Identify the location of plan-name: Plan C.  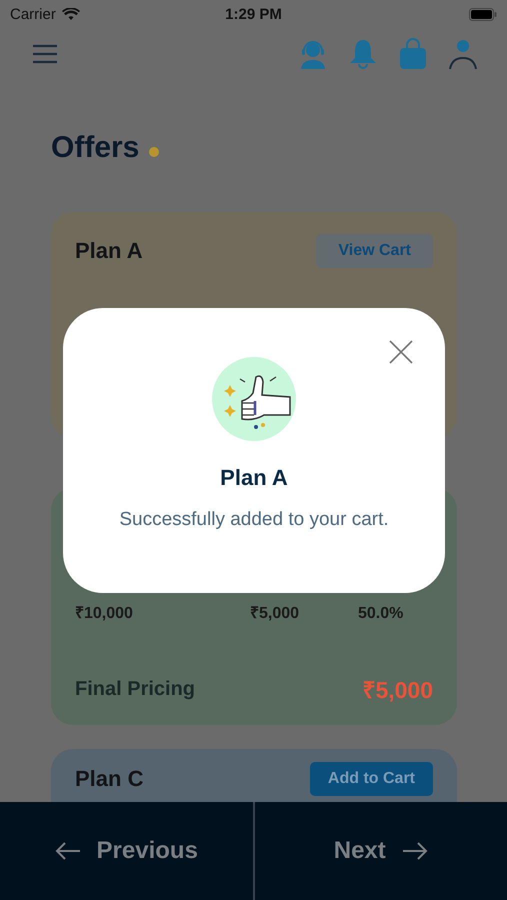
(109, 779).